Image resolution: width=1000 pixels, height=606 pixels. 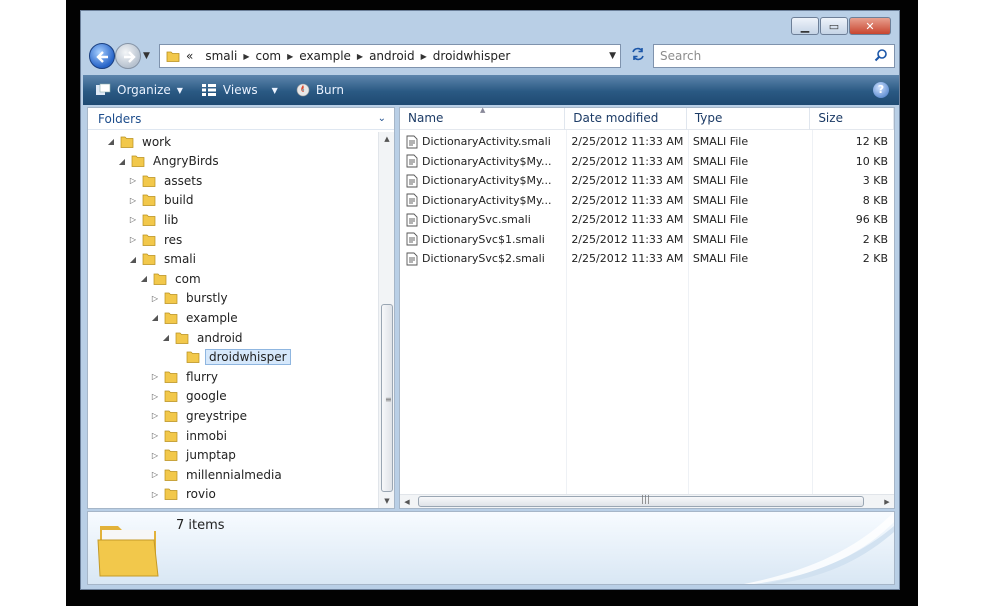 What do you see at coordinates (881, 90) in the screenshot?
I see `help-icon: ?` at bounding box center [881, 90].